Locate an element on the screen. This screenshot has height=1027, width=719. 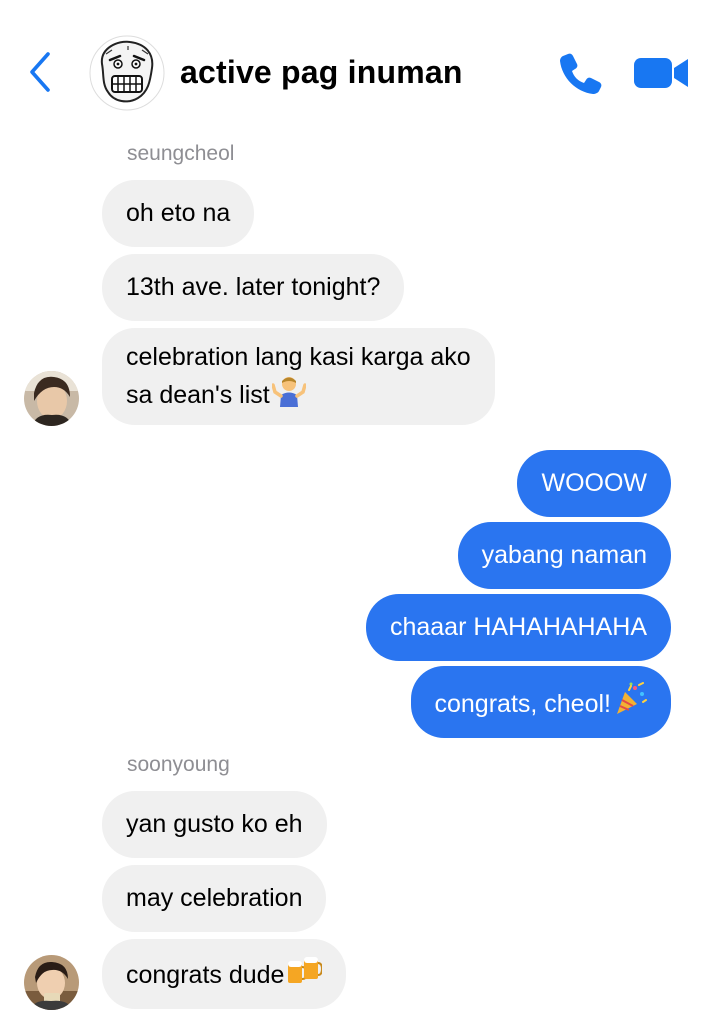
chat-header: active pag inuman is located at coordinates (359, 65).